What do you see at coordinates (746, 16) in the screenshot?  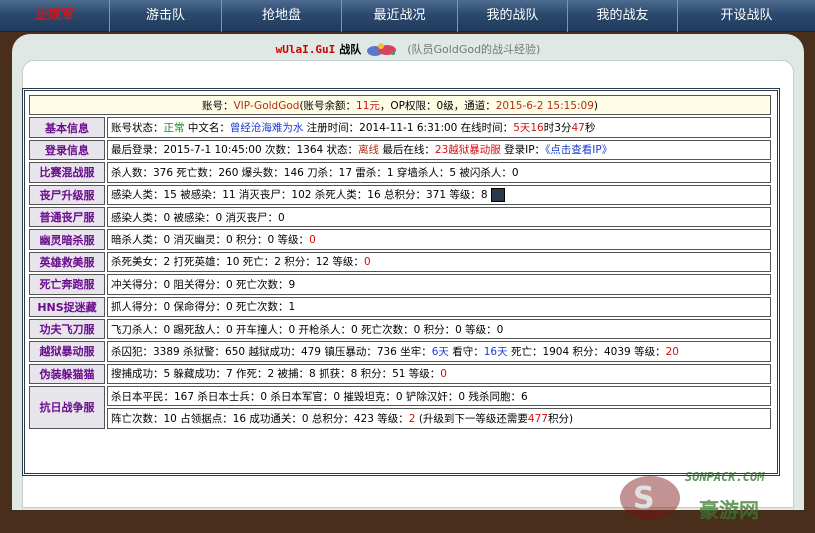 I see `nav-tab-create-team: 开设战队` at bounding box center [746, 16].